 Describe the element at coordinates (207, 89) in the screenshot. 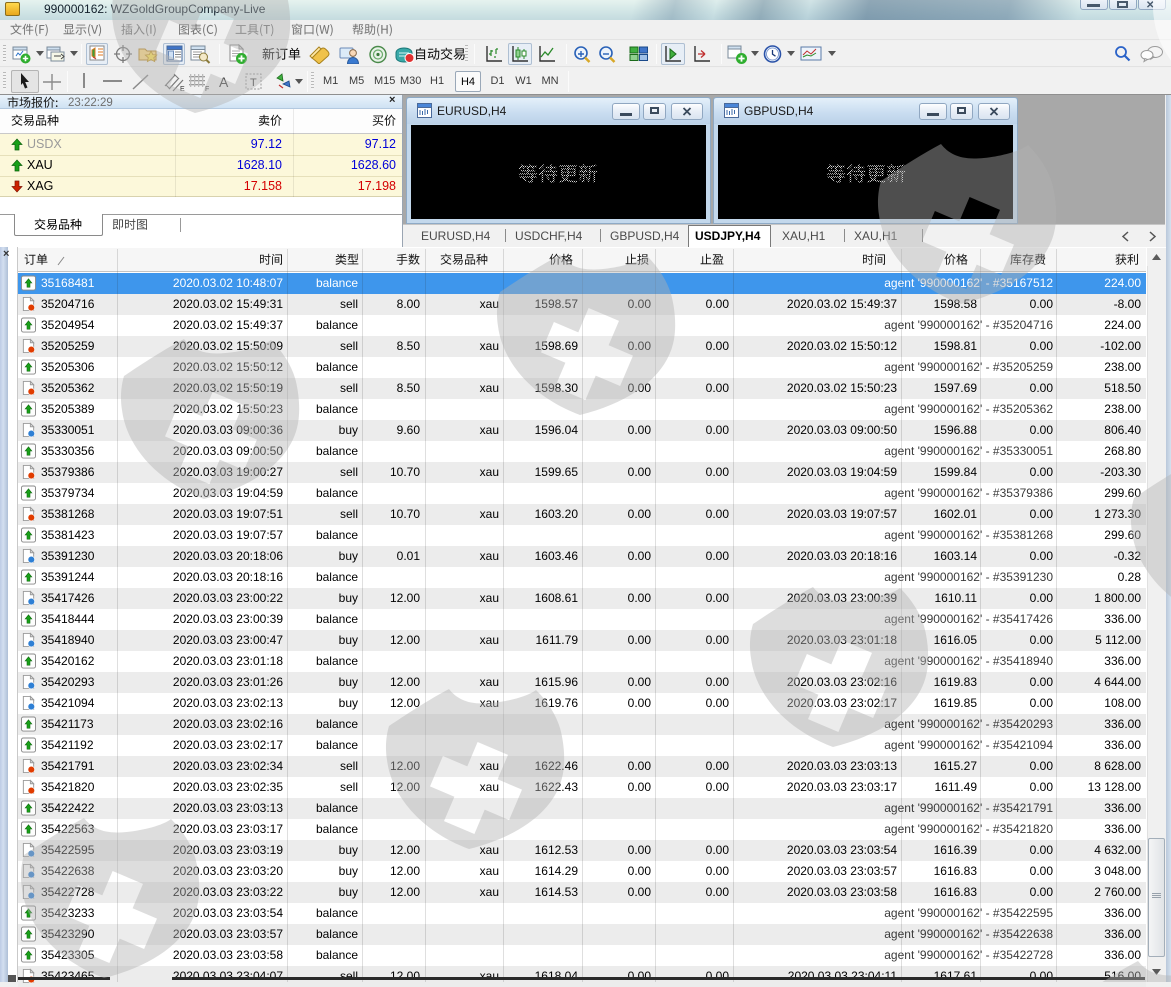

I see `svg-text: F` at that location.